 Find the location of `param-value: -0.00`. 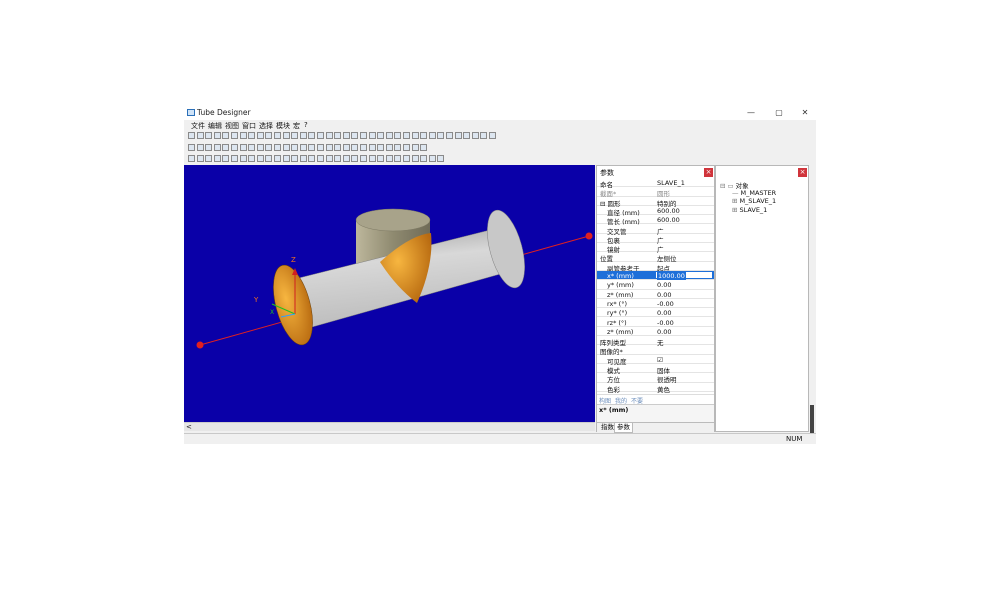

param-value: -0.00 is located at coordinates (665, 323).